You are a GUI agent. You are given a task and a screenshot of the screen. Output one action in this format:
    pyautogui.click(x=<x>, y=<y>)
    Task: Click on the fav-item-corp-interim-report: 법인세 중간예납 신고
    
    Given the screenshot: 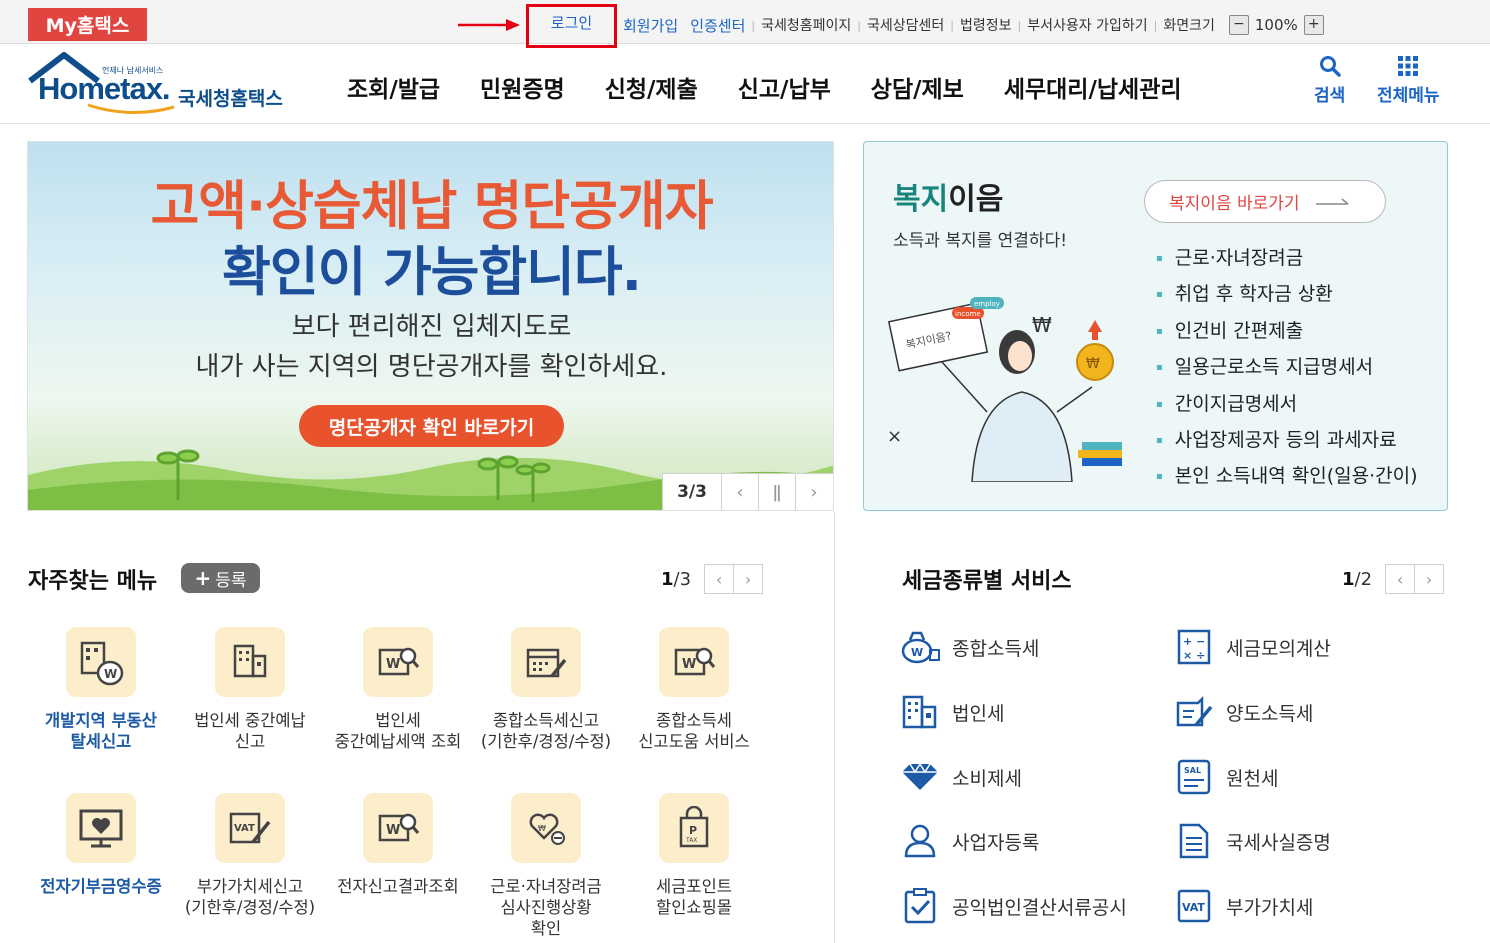 What is the action you would take?
    pyautogui.click(x=250, y=689)
    